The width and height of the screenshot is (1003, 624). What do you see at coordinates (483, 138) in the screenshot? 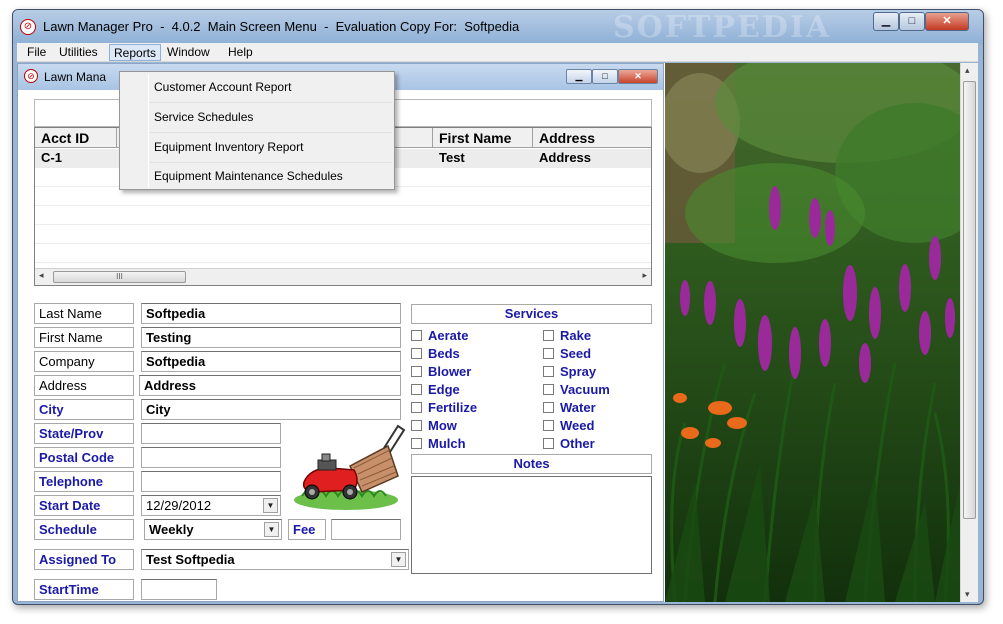
I see `column-header-first-name: First Name` at bounding box center [483, 138].